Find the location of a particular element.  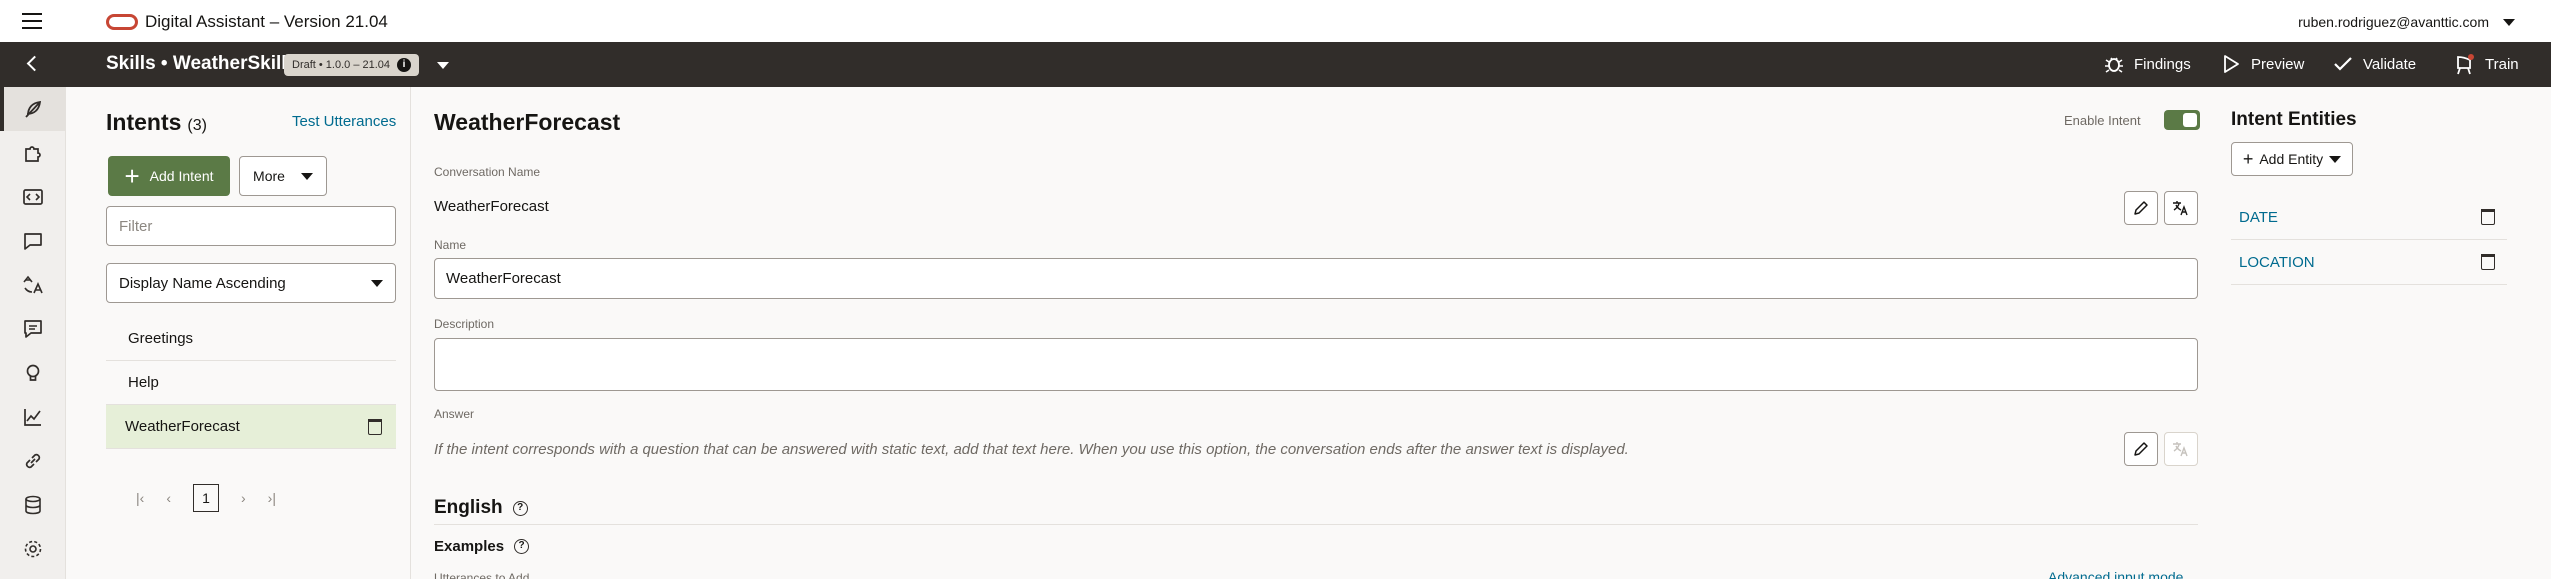

more-button: More is located at coordinates (283, 176).